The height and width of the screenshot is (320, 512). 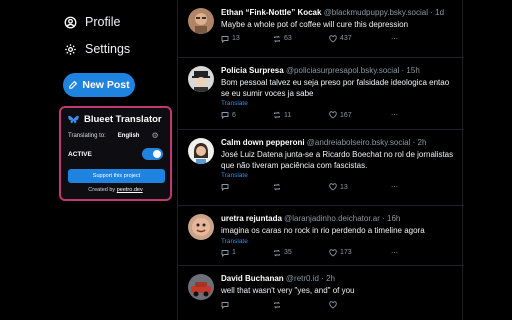 I want to click on credit-line: Created by peetro.dev, so click(x=115, y=190).